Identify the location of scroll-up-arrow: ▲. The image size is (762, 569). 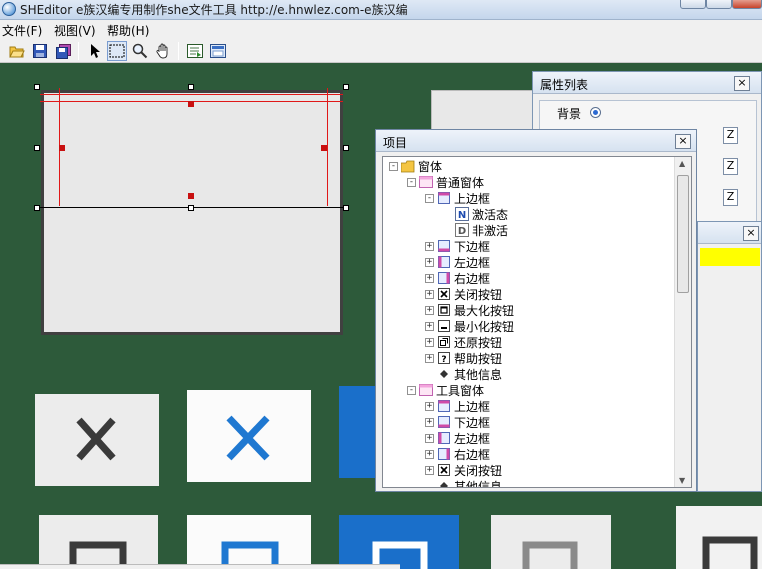
(682, 163).